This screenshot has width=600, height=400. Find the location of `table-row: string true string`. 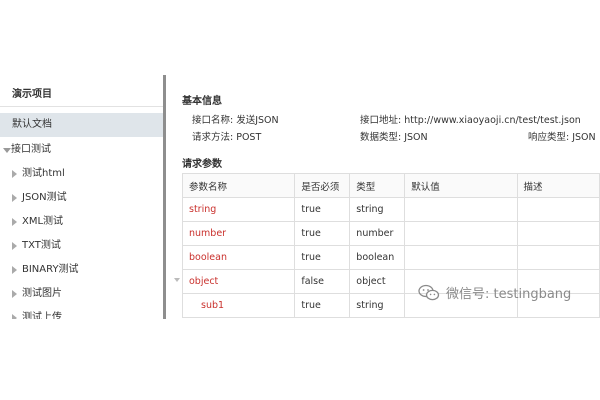

table-row: string true string is located at coordinates (390, 209).